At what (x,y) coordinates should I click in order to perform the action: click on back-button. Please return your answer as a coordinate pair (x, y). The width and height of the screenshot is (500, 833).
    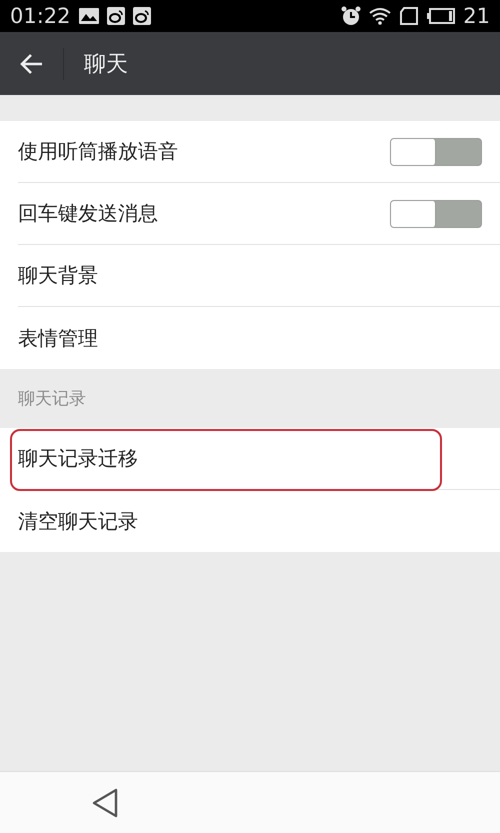
    Looking at the image, I should click on (105, 803).